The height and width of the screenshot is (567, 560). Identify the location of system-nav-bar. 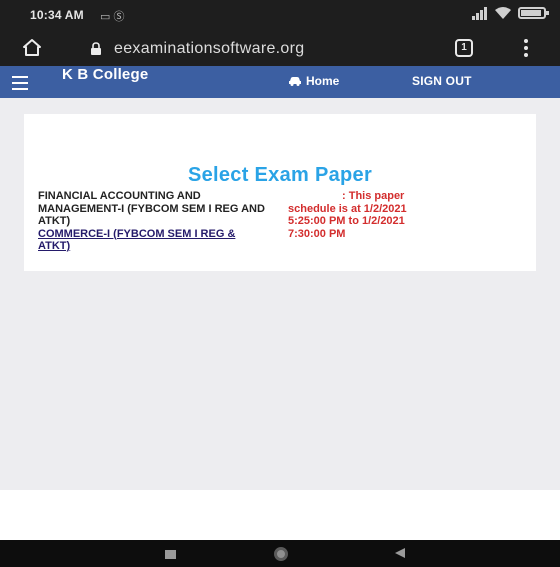
(280, 553).